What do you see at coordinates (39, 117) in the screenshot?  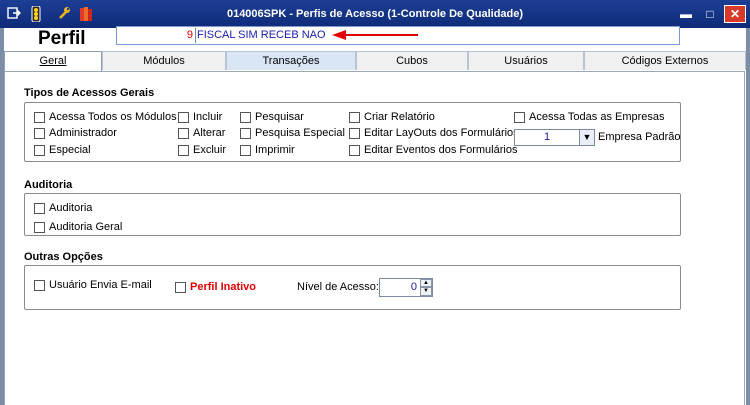 I see `checkbox-acessa-todos-modulos` at bounding box center [39, 117].